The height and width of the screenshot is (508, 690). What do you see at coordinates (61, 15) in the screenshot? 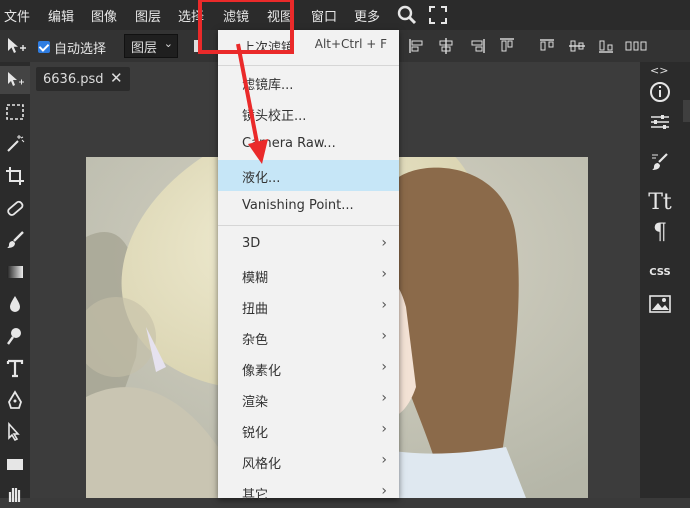
I see `menu-edit: 编辑` at bounding box center [61, 15].